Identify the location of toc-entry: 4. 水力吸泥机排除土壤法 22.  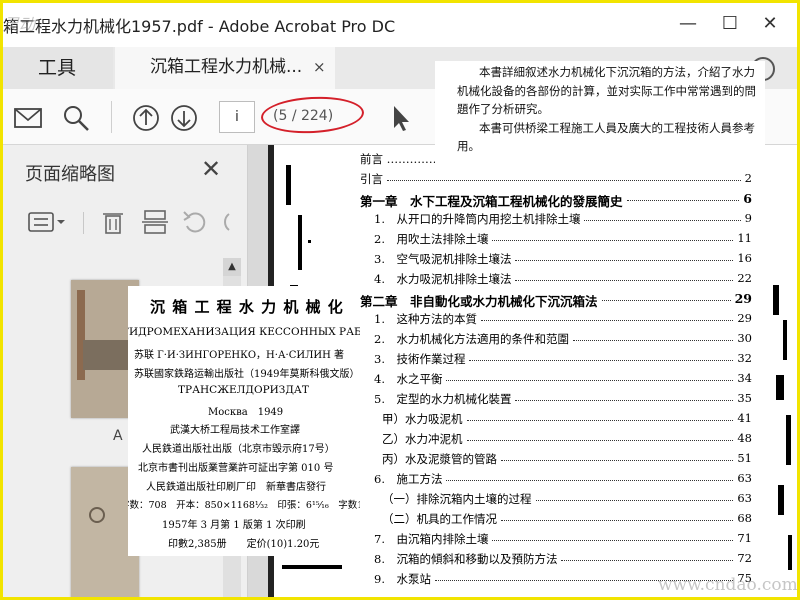
(556, 281).